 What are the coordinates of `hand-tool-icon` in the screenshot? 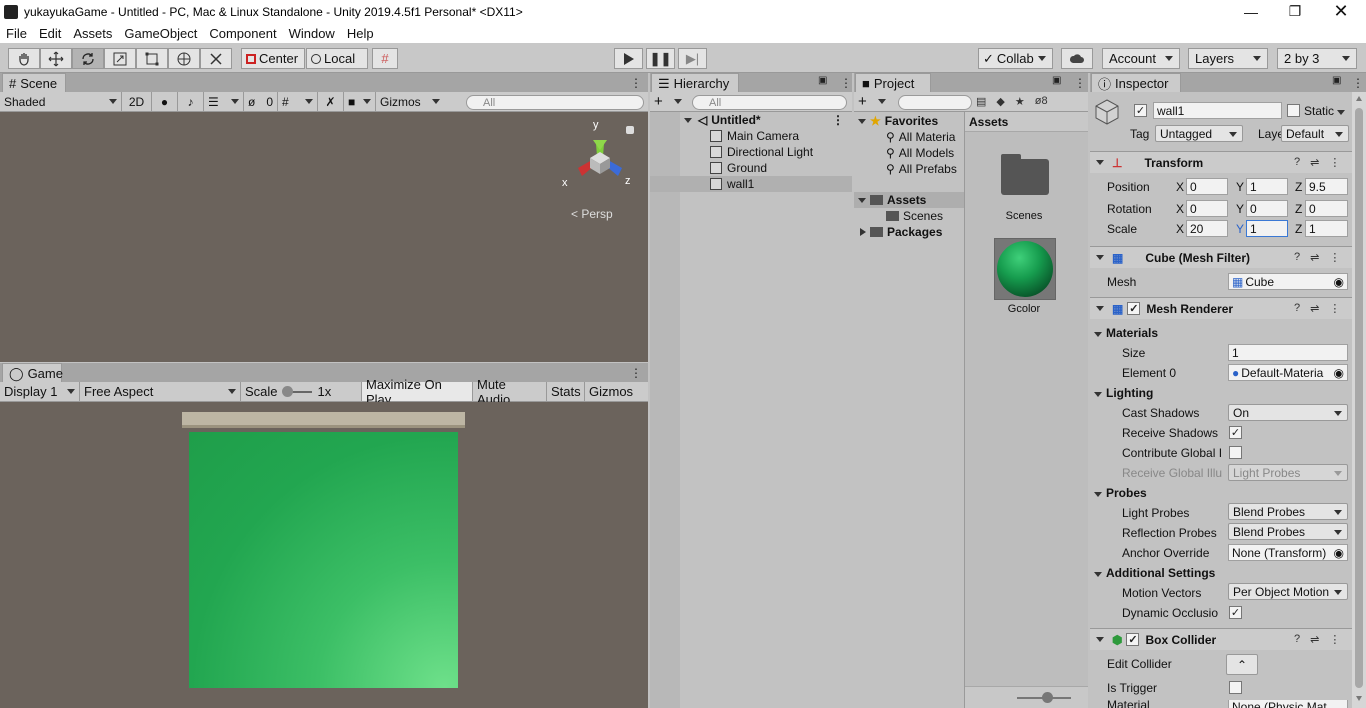 It's located at (24, 58).